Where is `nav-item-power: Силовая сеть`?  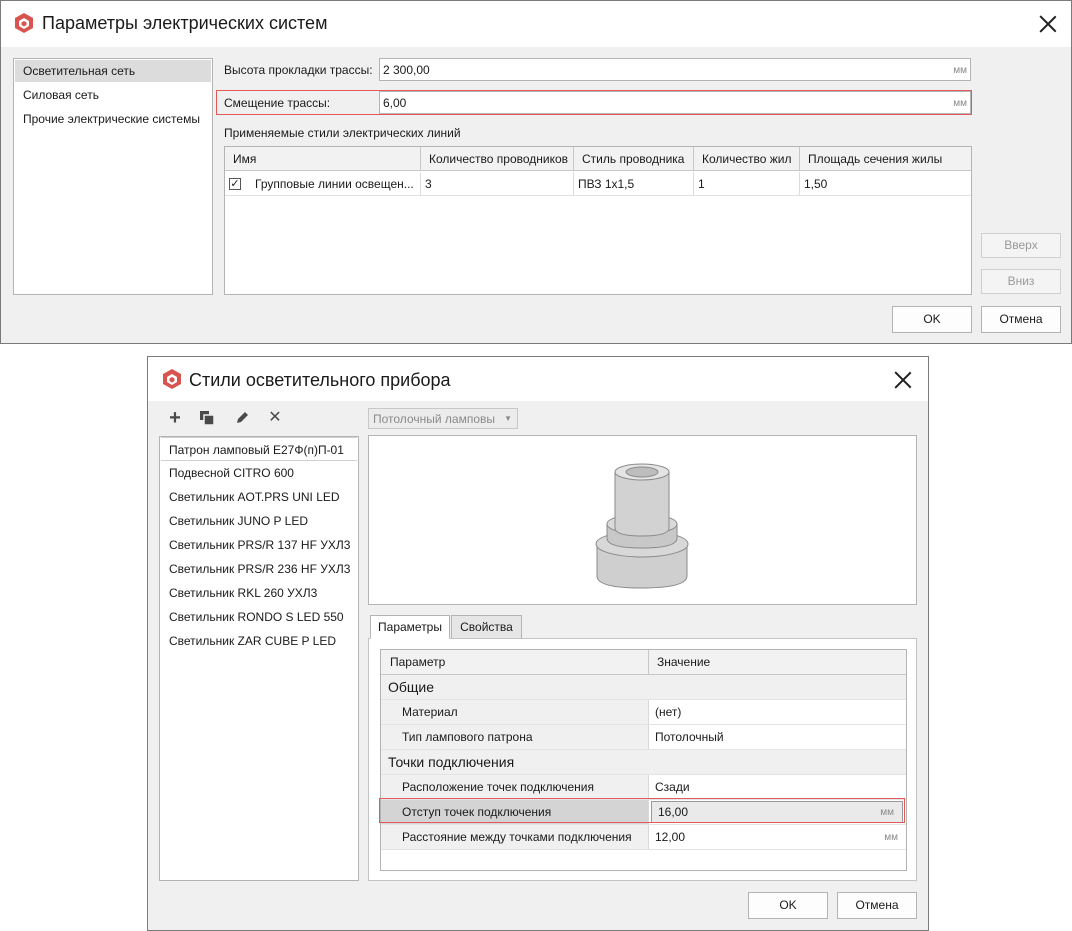
nav-item-power: Силовая сеть is located at coordinates (113, 95).